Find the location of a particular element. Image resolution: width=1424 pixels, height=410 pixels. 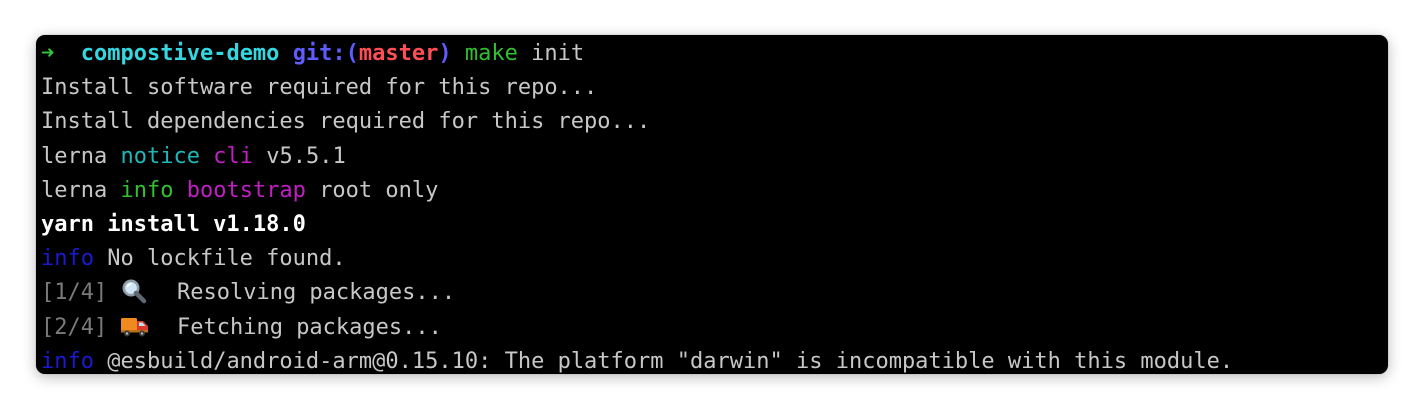

delivery-truck-icon is located at coordinates (135, 326).